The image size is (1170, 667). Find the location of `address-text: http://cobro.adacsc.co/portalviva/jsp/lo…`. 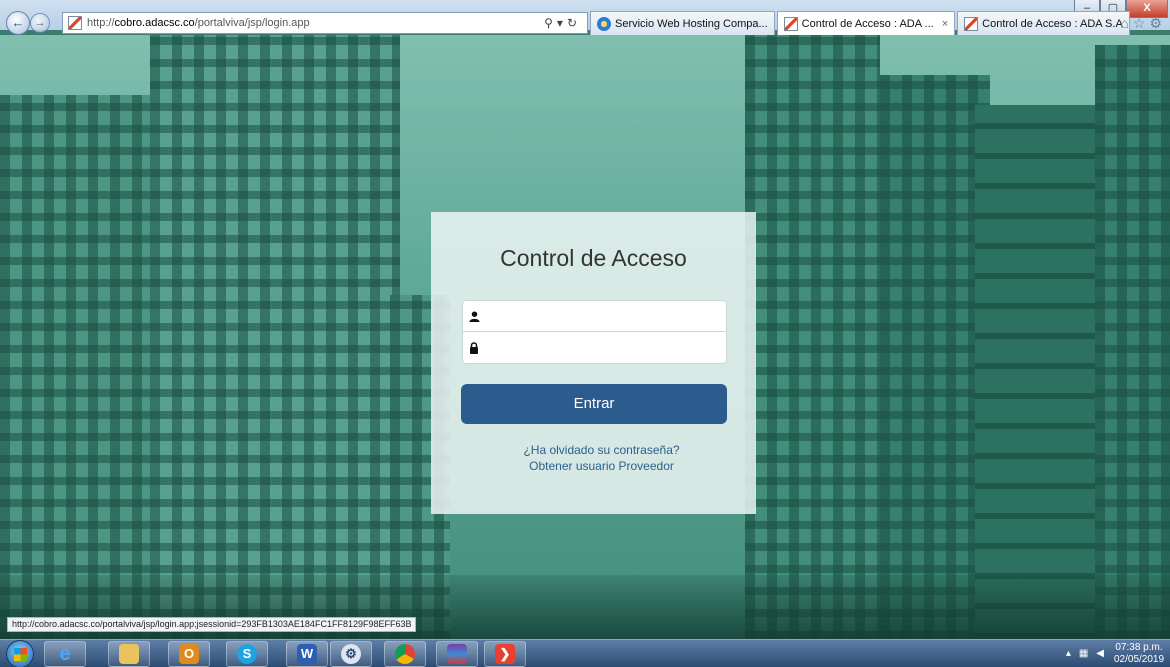

address-text: http://cobro.adacsc.co/portalviva/jsp/lo… is located at coordinates (315, 23).